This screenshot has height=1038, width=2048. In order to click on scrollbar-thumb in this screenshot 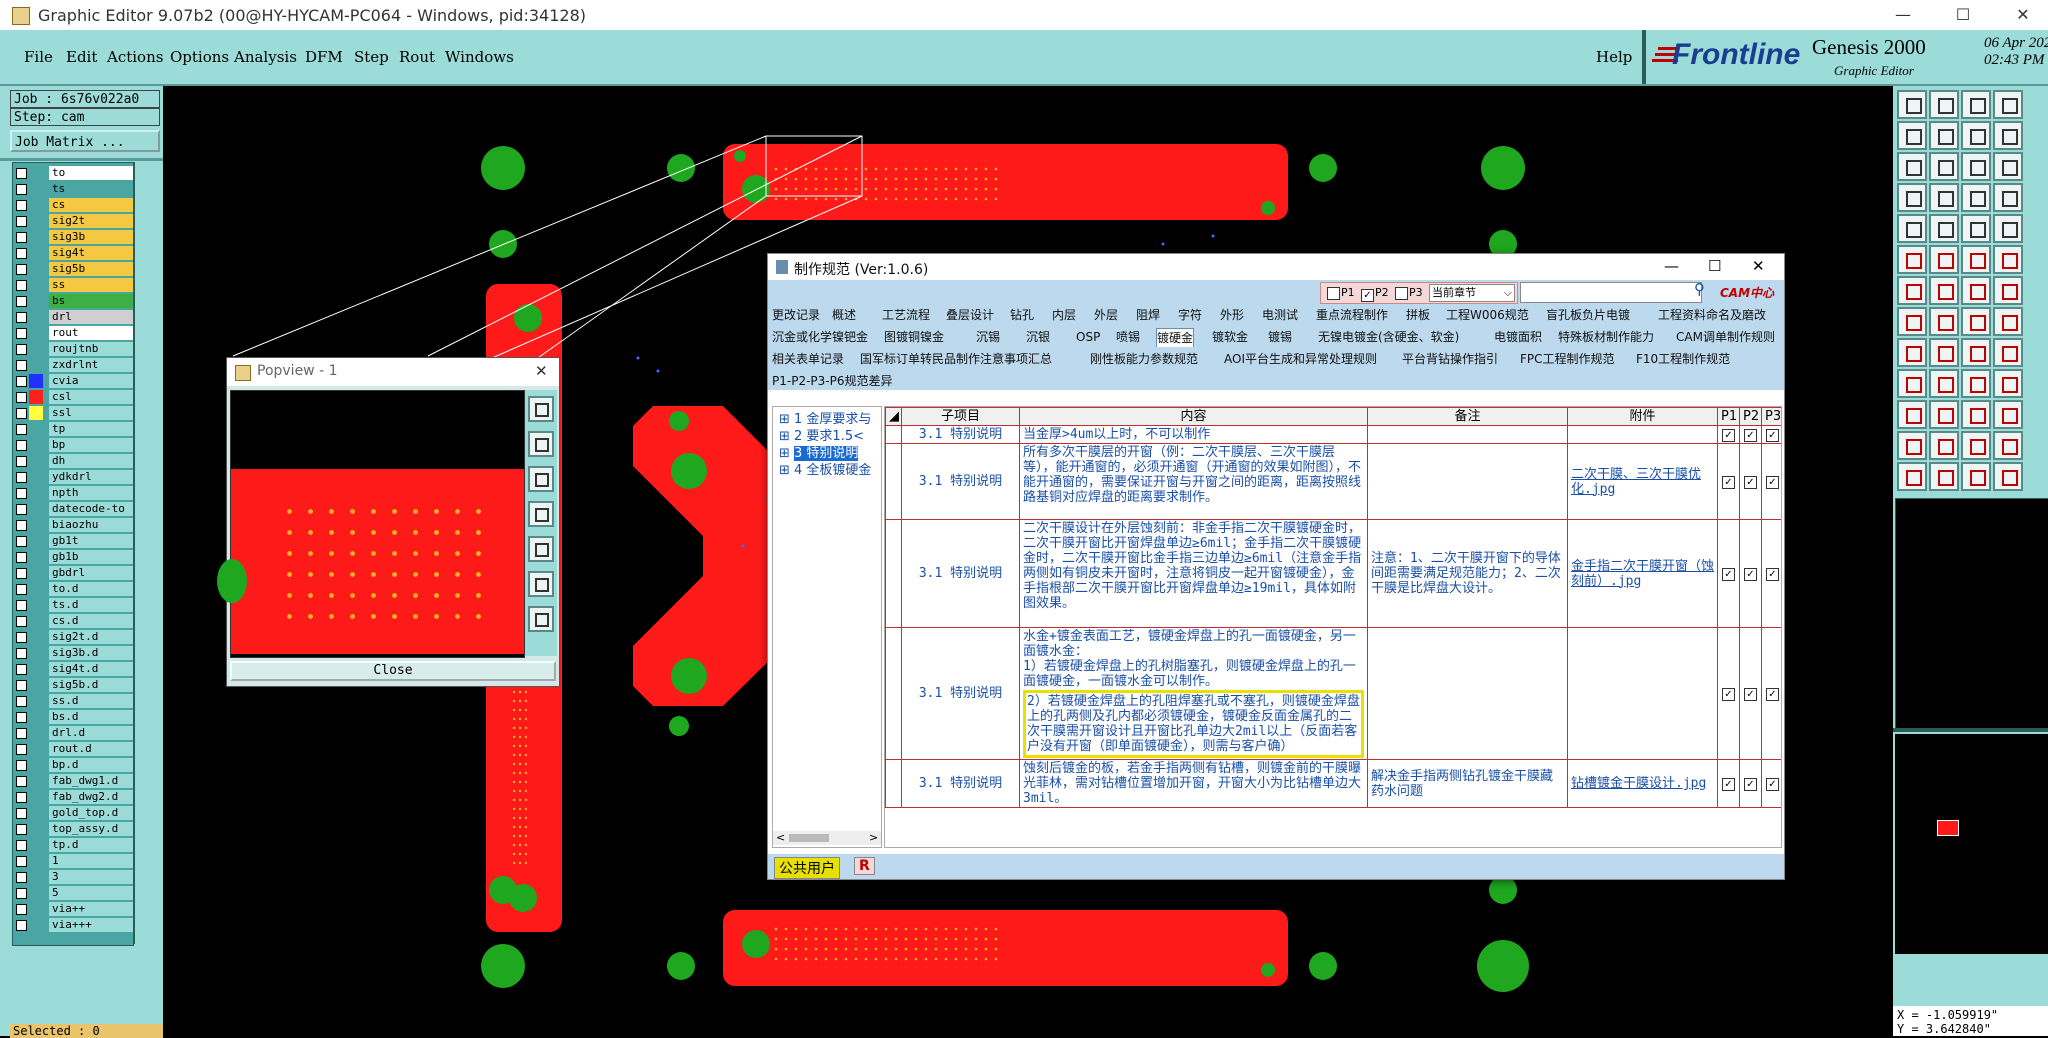, I will do `click(809, 838)`.